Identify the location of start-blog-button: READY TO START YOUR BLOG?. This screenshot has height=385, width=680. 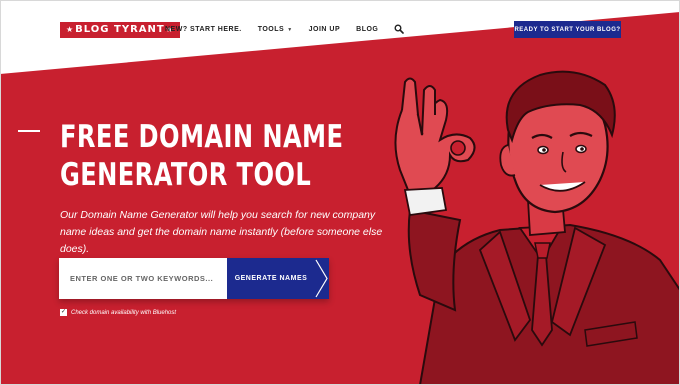
(567, 29).